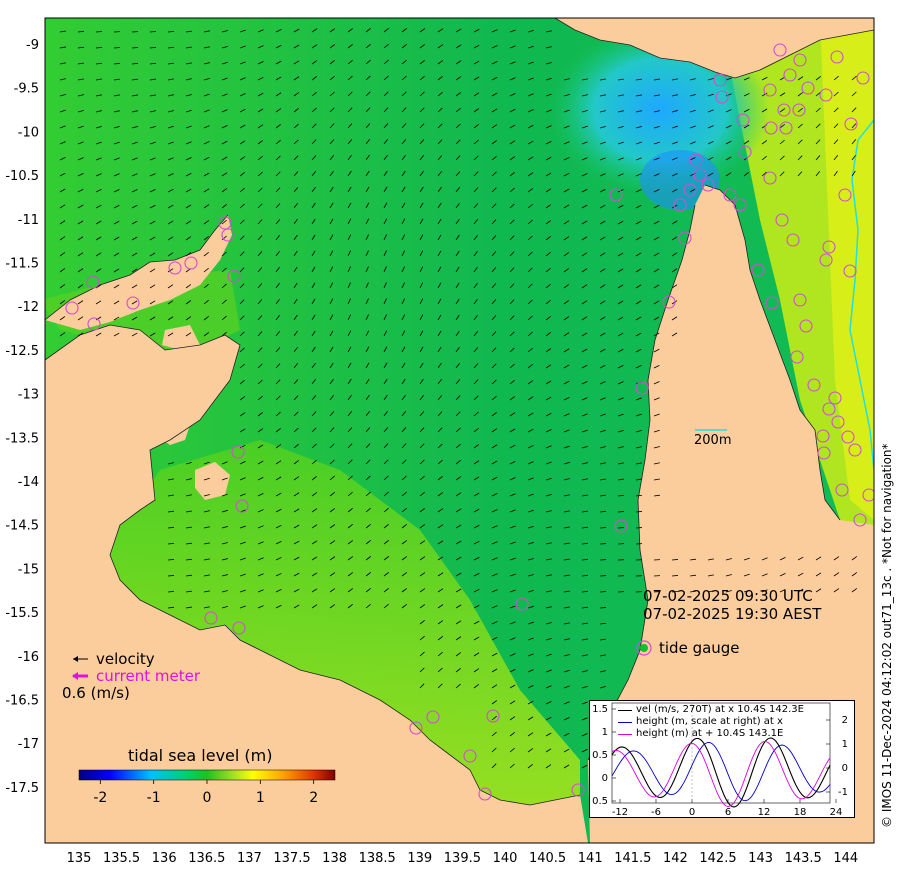 Image resolution: width=900 pixels, height=878 pixels. Describe the element at coordinates (845, 858) in the screenshot. I see `x-tick-label: 144` at that location.